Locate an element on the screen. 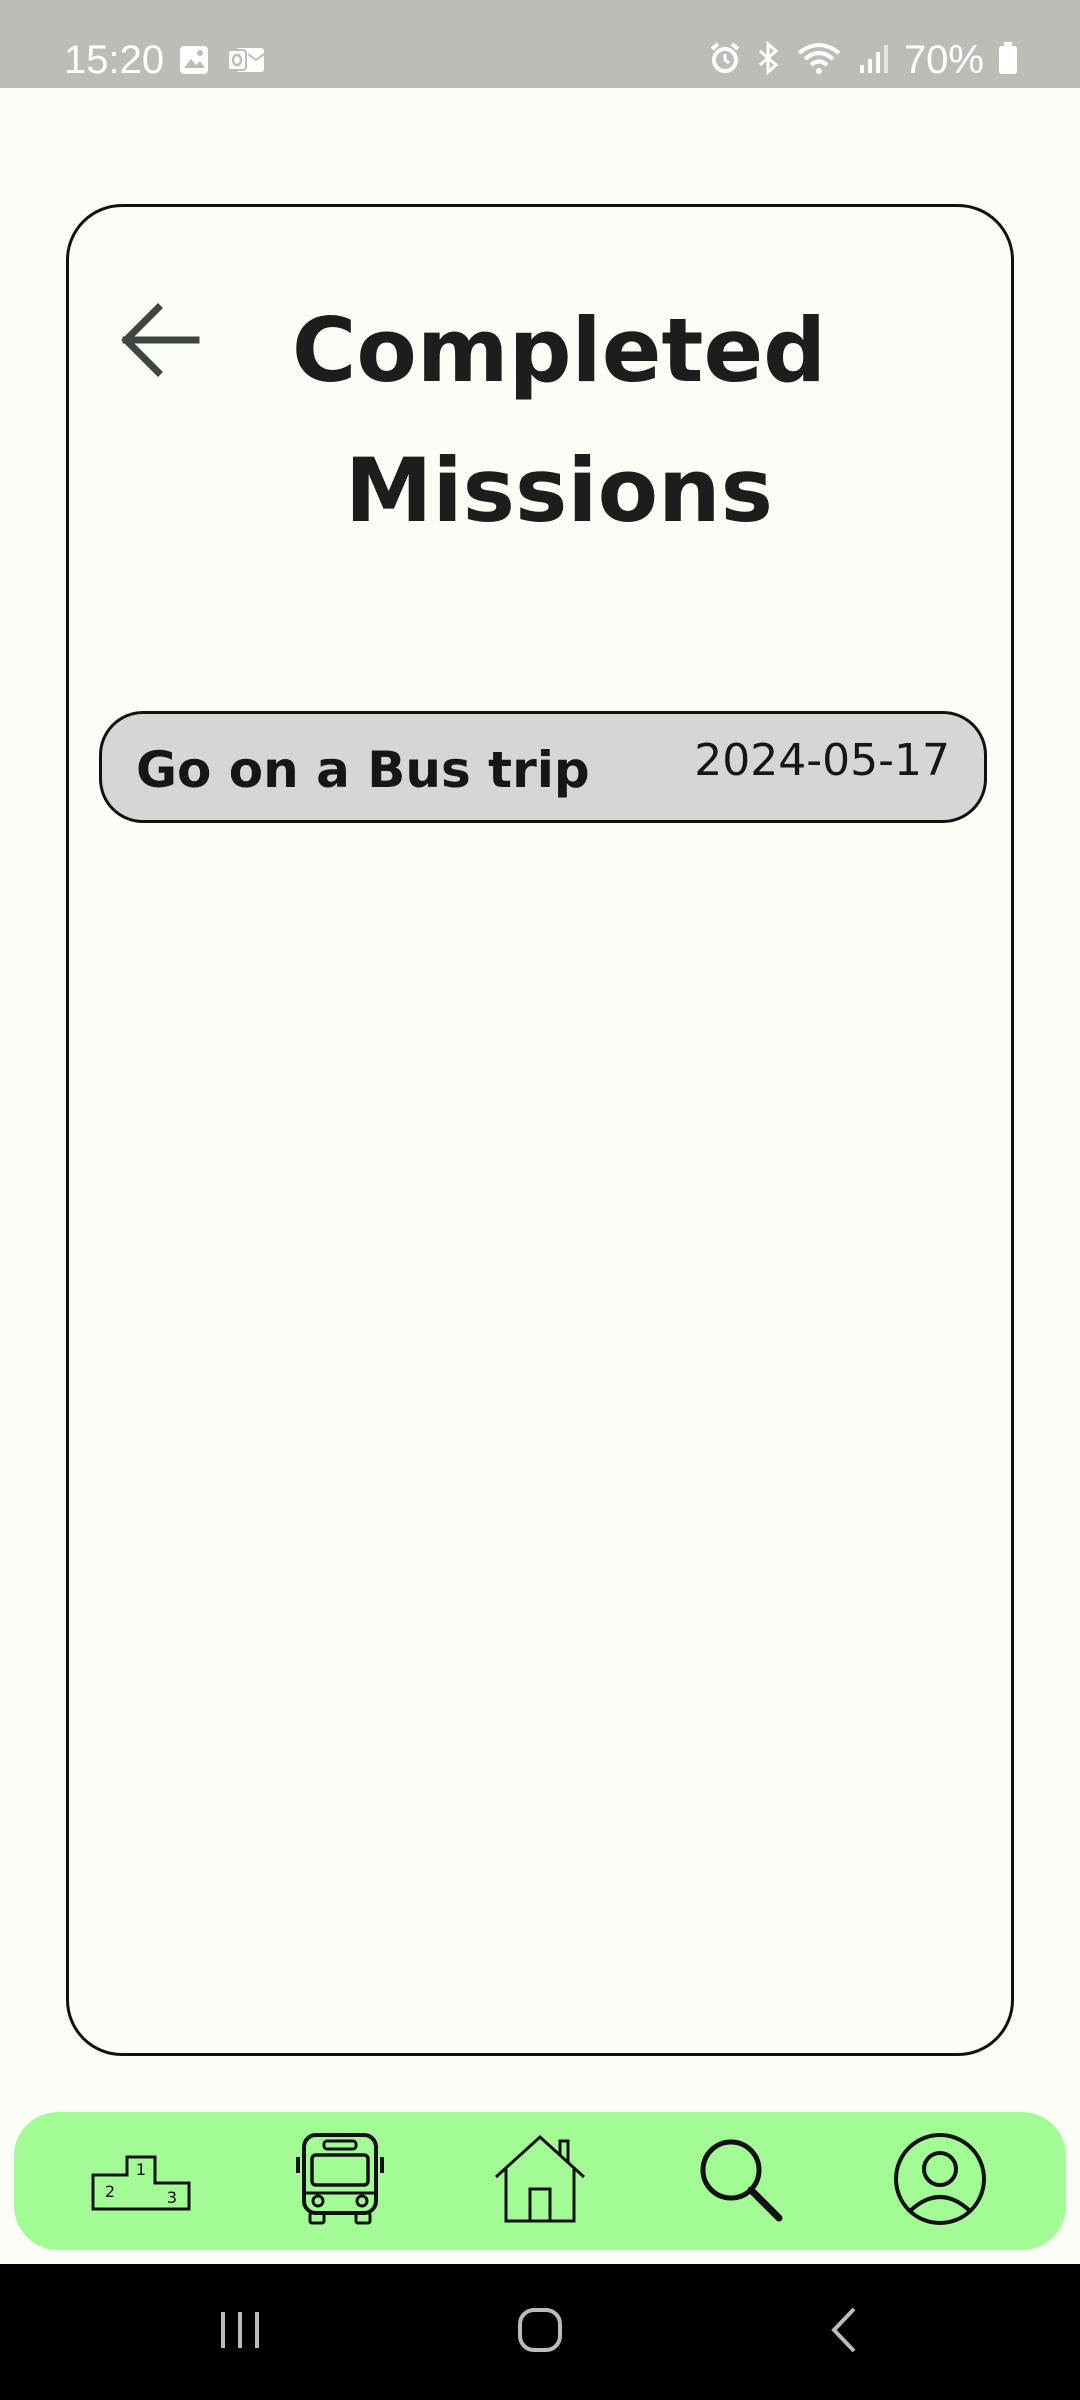  battery-percentage: 70% is located at coordinates (943, 60).